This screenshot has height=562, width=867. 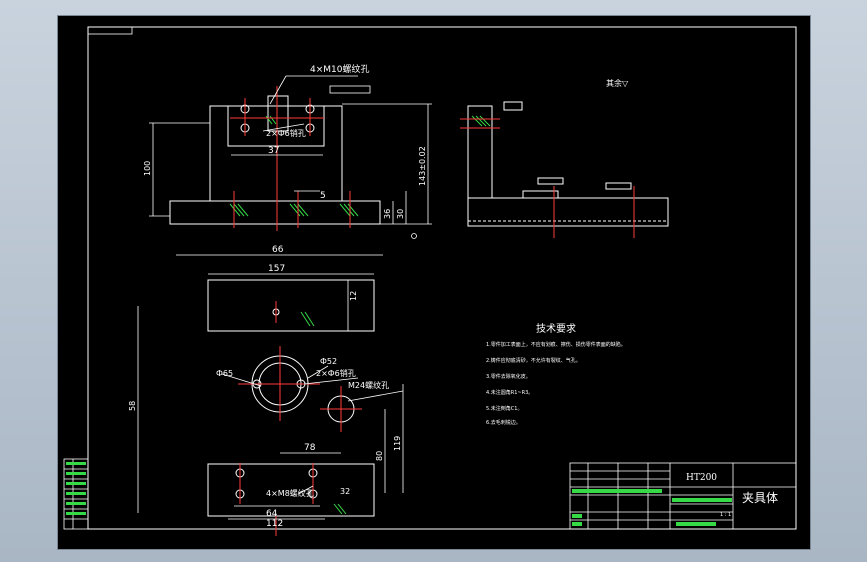 I want to click on front-dim-overall: 143±0.02, so click(x=422, y=166).